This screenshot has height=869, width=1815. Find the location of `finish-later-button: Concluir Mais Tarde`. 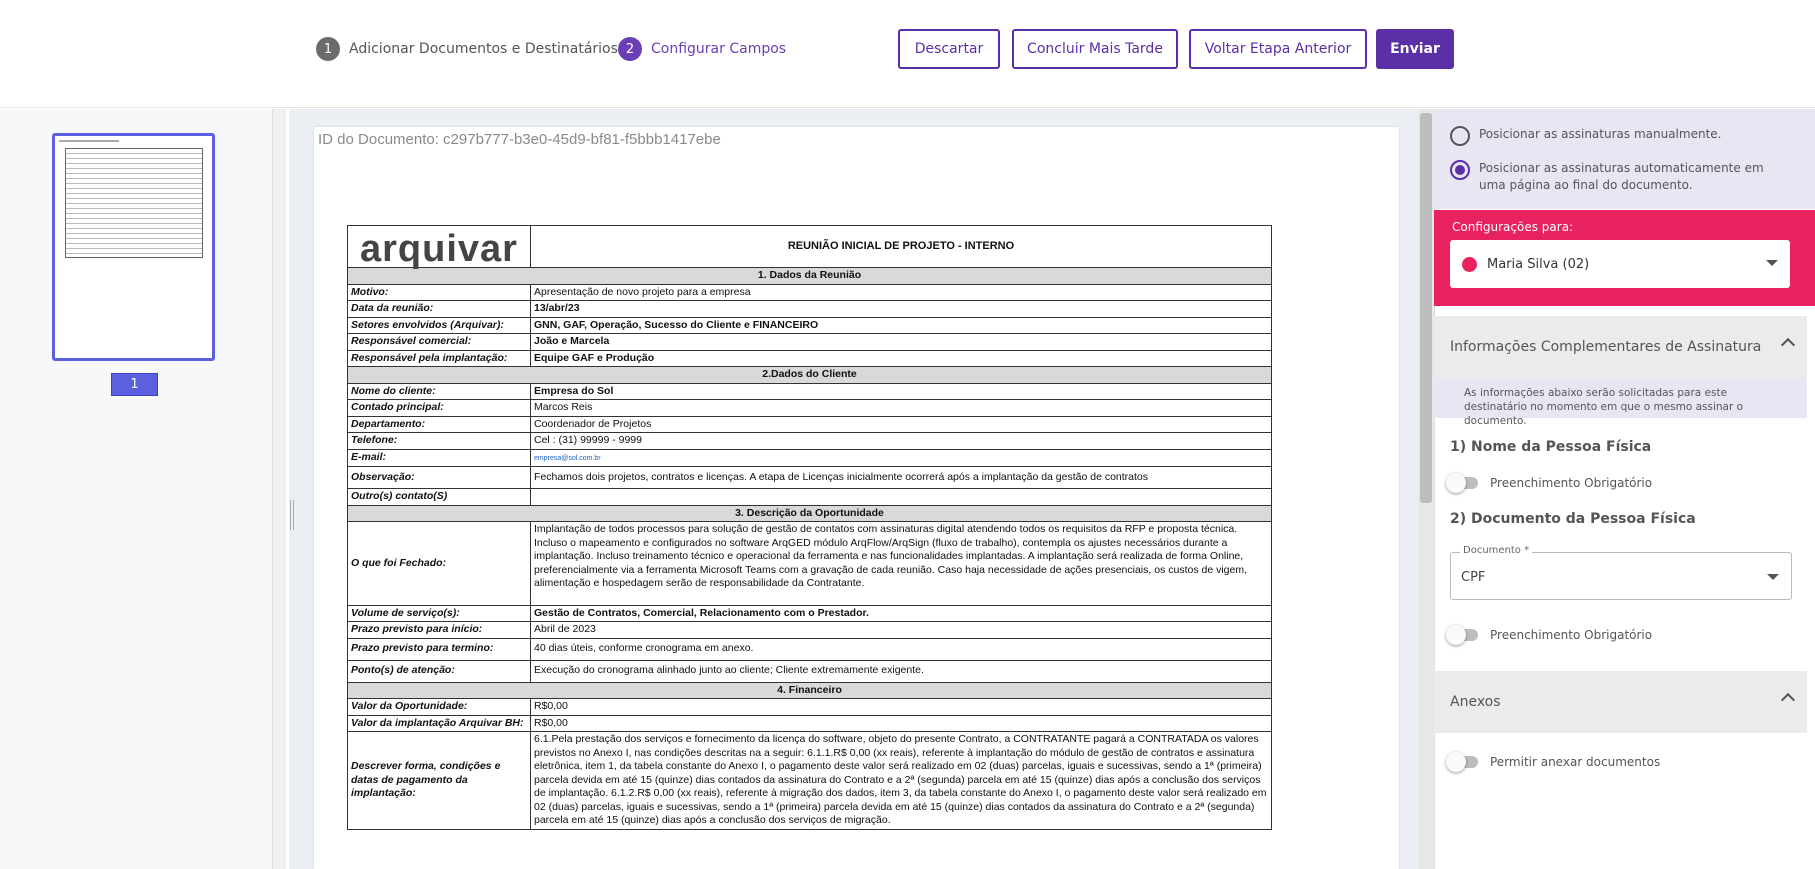

finish-later-button: Concluir Mais Tarde is located at coordinates (1095, 49).